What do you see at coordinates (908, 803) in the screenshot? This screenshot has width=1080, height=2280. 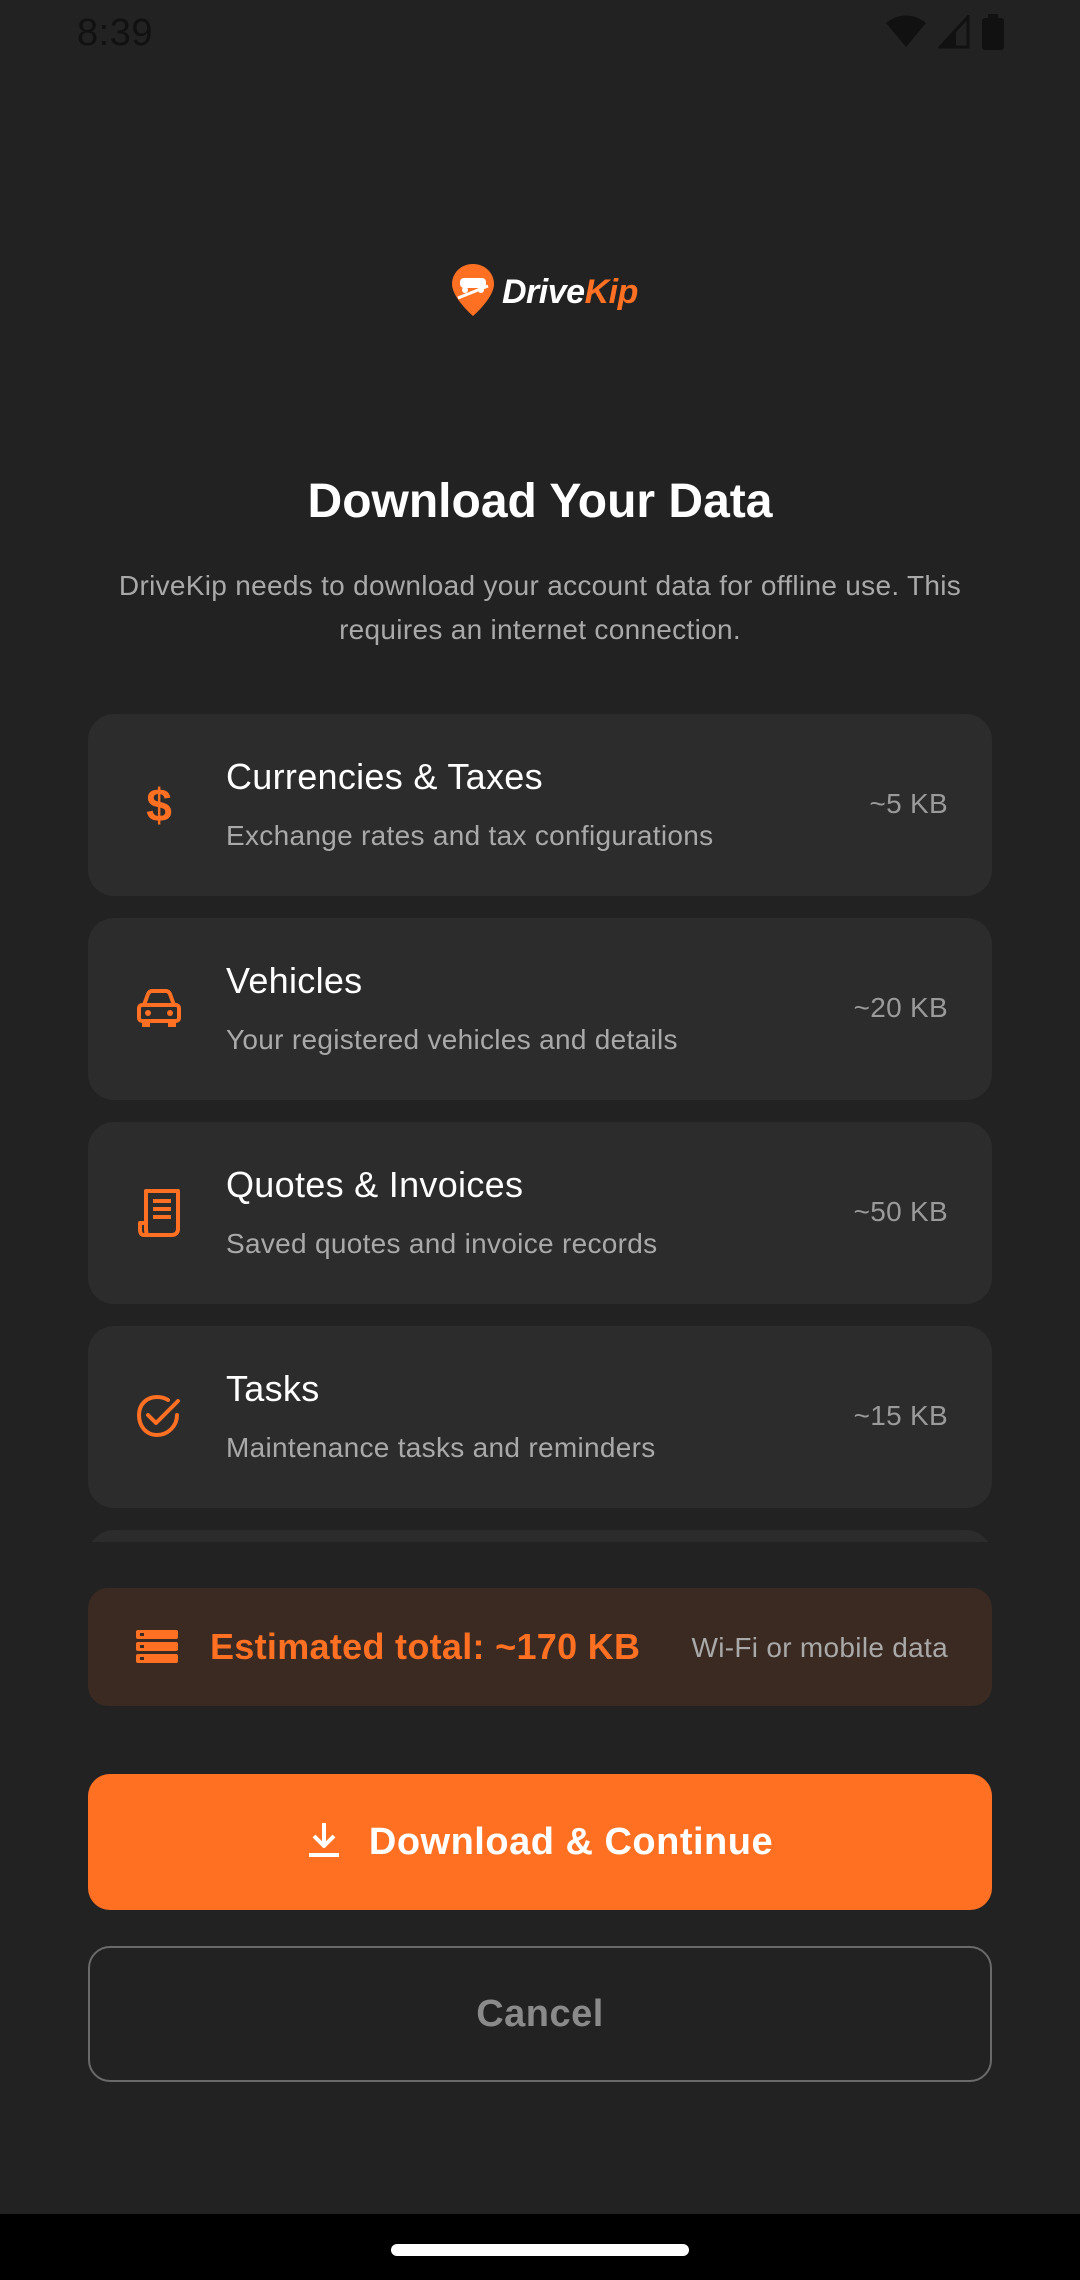 I see `item-size: ~5 KB` at bounding box center [908, 803].